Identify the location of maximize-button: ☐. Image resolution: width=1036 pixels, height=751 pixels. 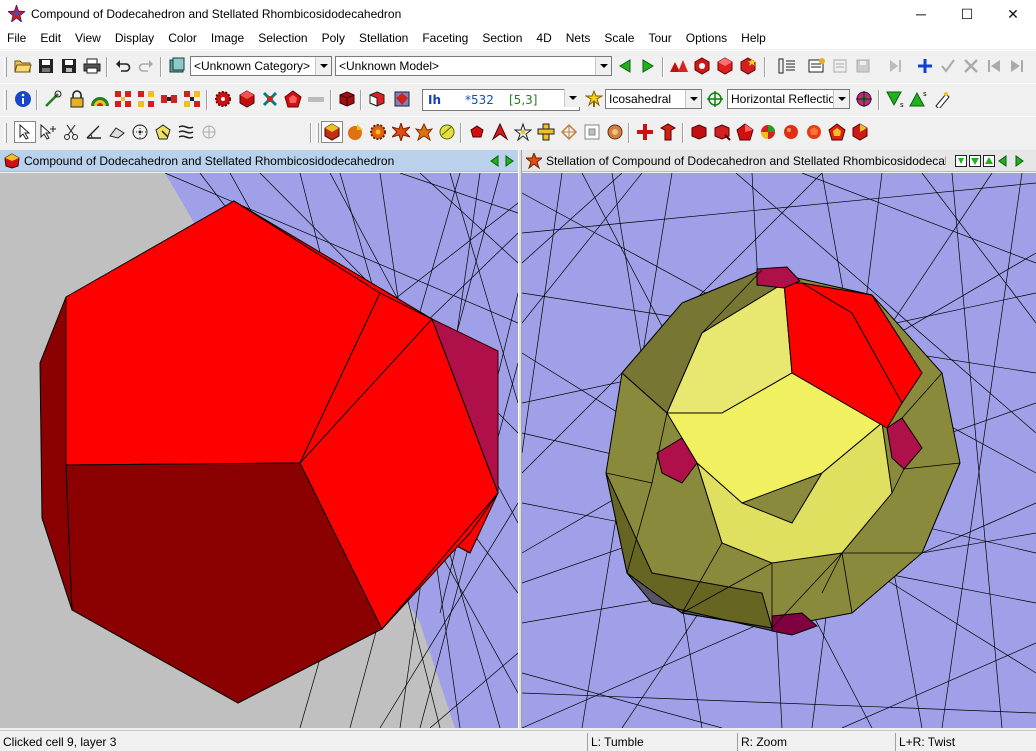
(967, 14).